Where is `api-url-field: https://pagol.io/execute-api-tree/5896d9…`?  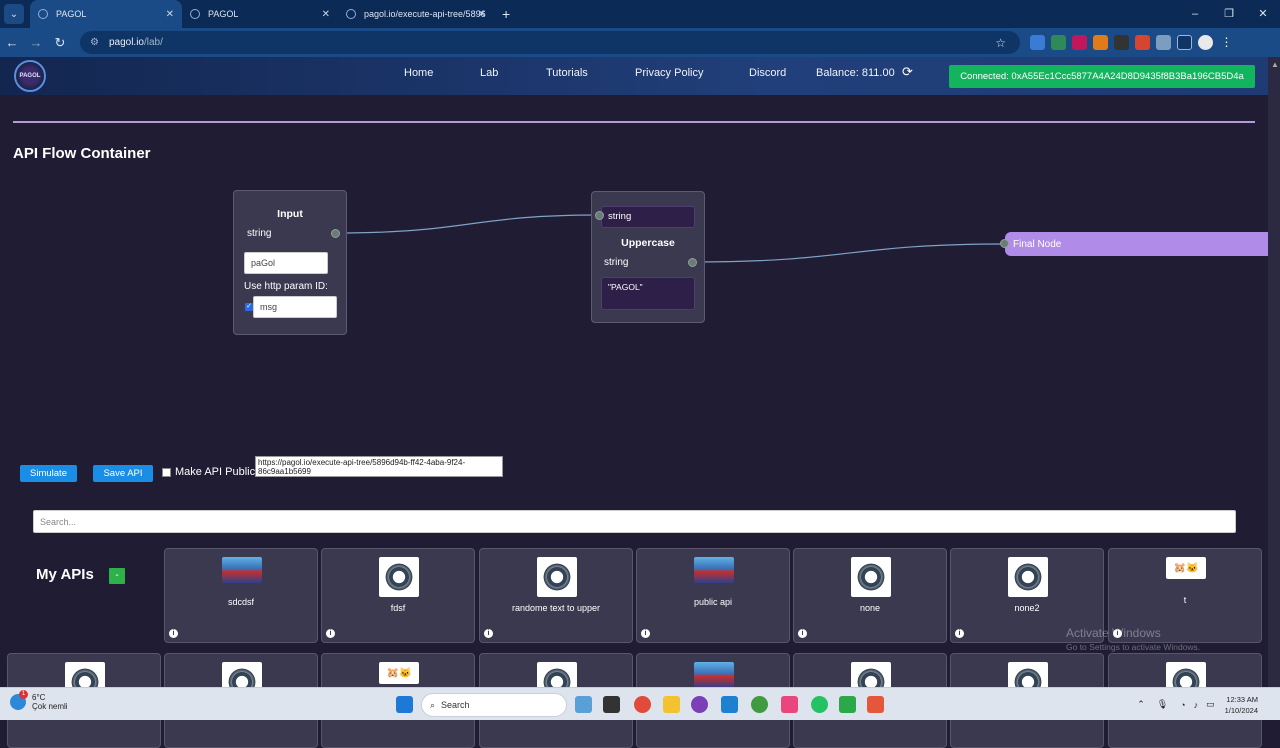
api-url-field: https://pagol.io/execute-api-tree/5896d9… is located at coordinates (379, 466).